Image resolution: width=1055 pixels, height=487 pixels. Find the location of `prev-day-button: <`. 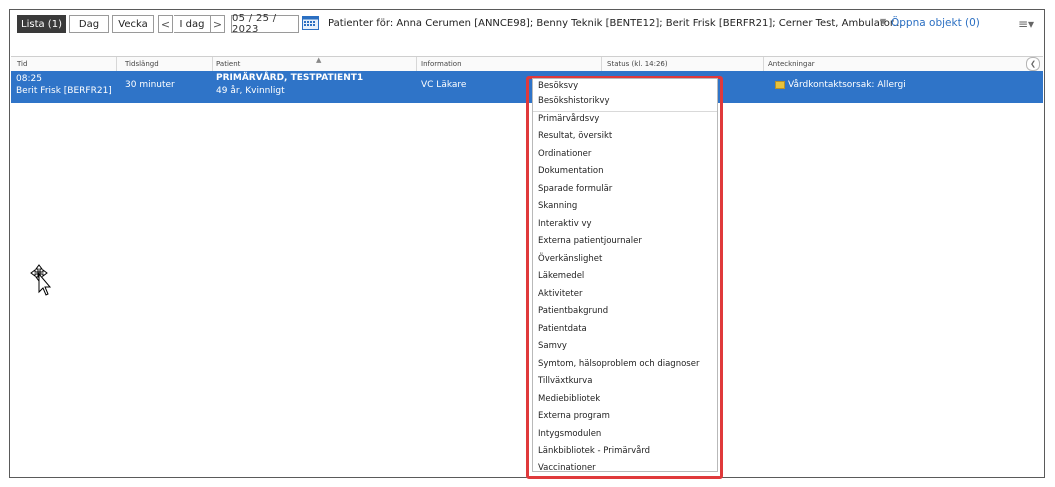

prev-day-button: < is located at coordinates (165, 24).